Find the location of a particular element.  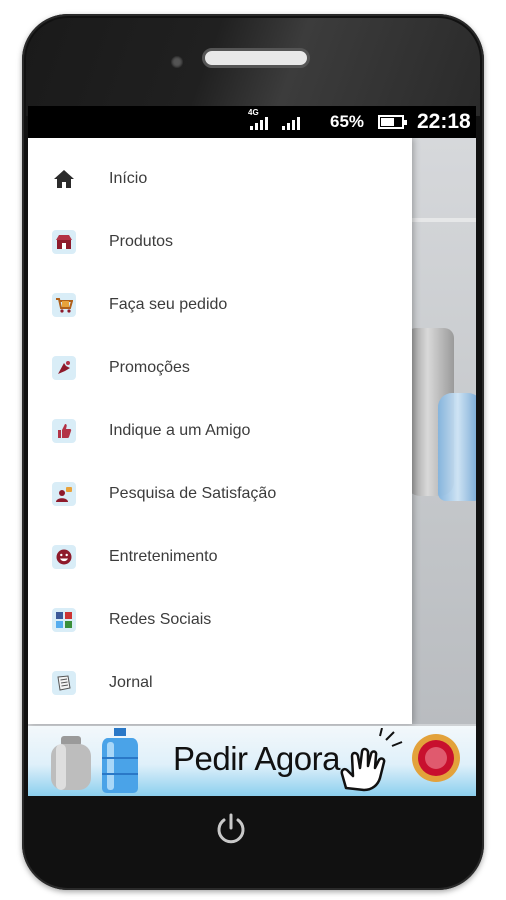

home-icon is located at coordinates (64, 179).